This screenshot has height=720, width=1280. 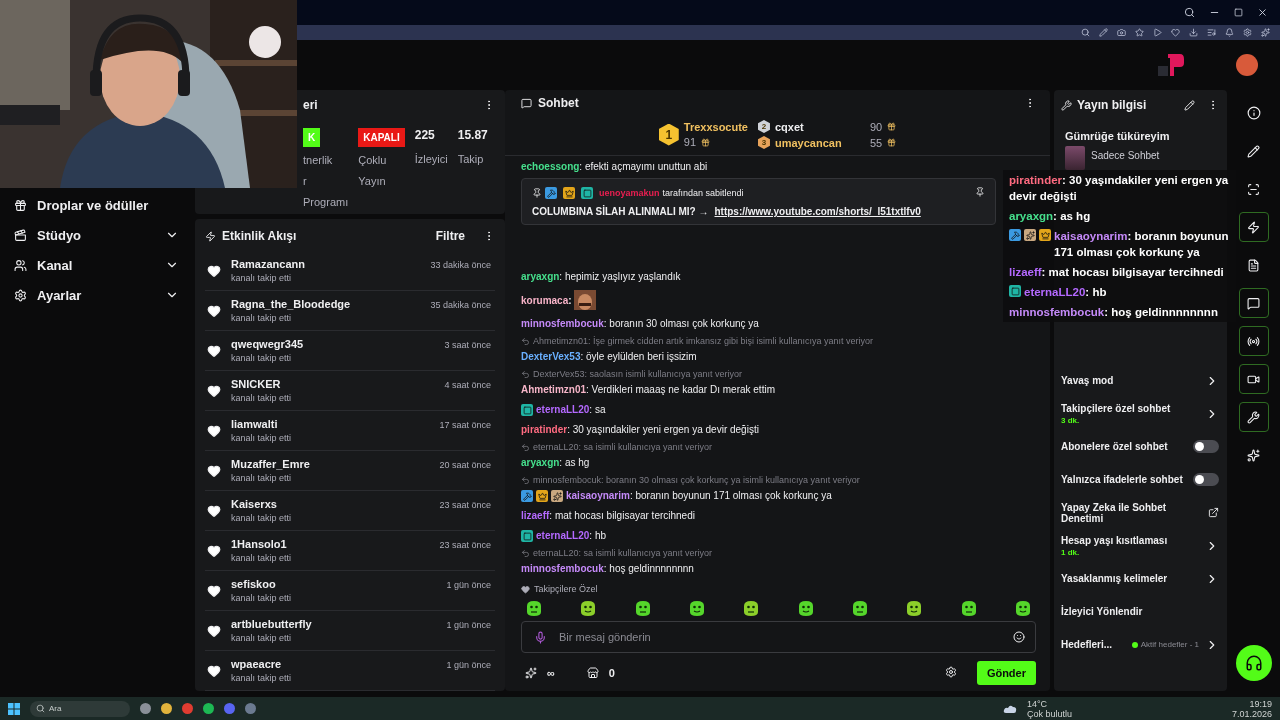 What do you see at coordinates (326, 264) in the screenshot?
I see `follower-name: Ramazancann` at bounding box center [326, 264].